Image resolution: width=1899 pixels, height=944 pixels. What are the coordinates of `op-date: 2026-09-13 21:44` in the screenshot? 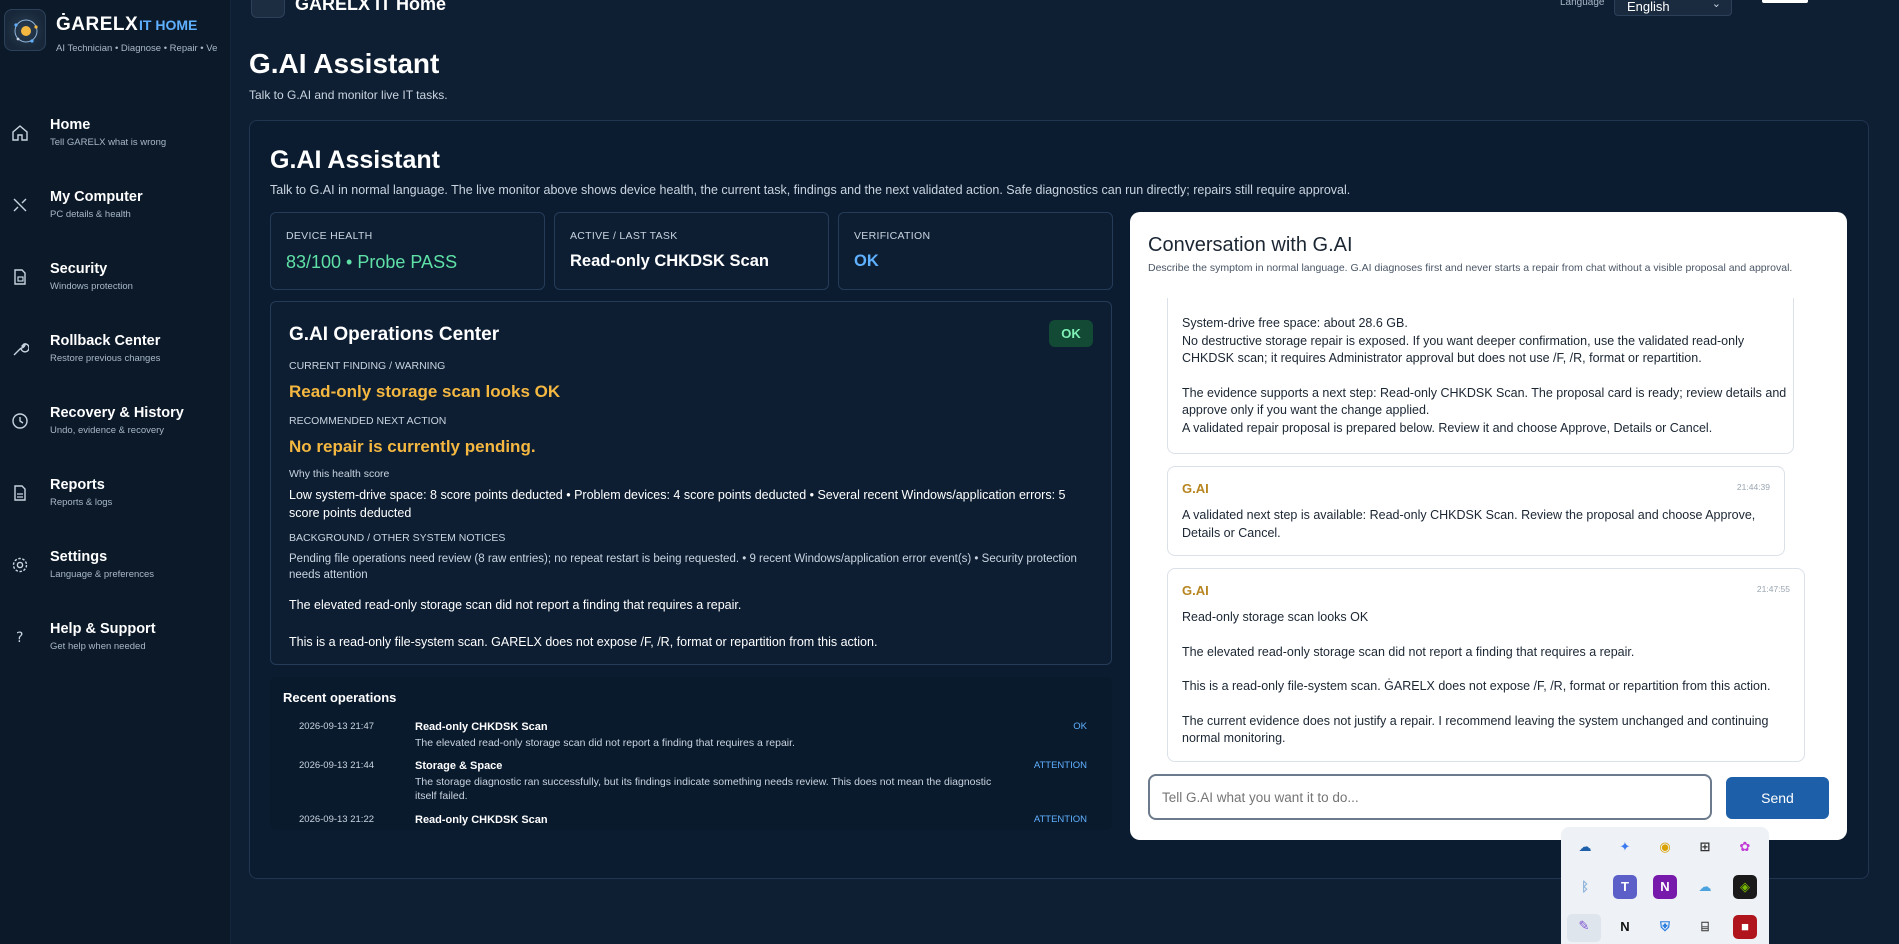 It's located at (337, 765).